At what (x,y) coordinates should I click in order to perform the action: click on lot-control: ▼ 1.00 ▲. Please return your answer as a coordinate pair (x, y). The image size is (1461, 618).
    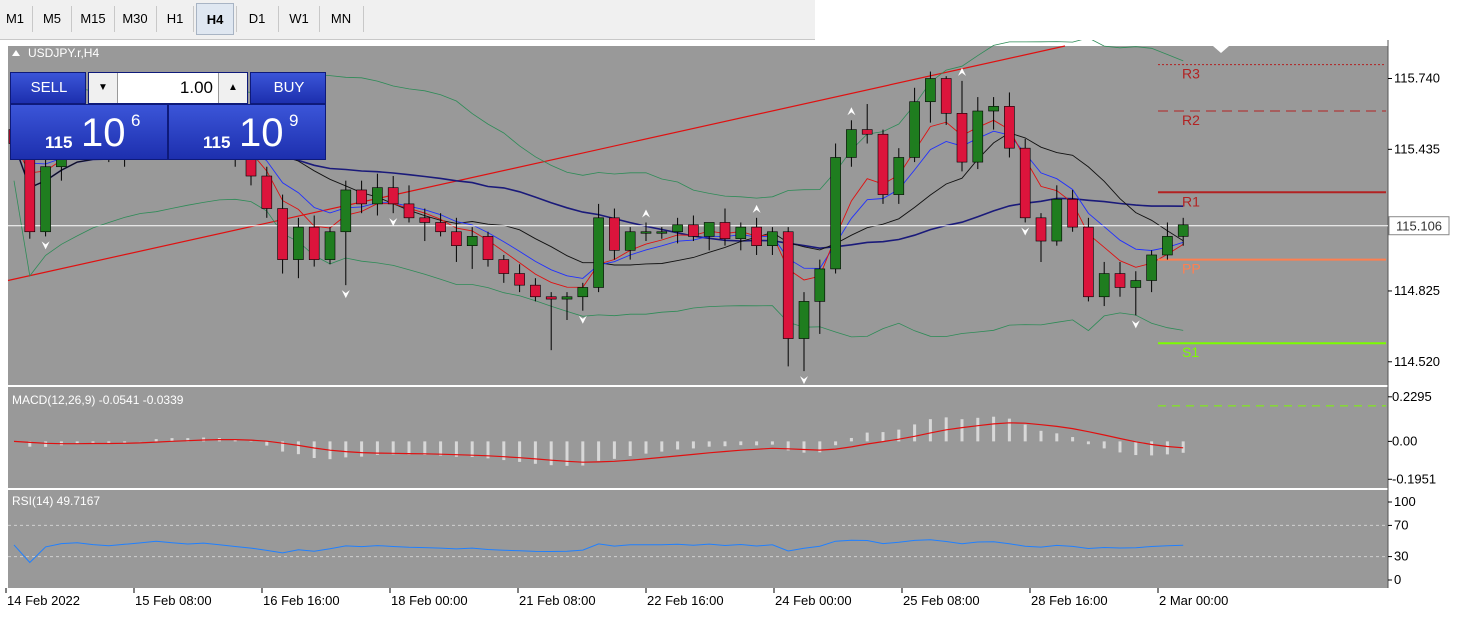
    Looking at the image, I should click on (168, 88).